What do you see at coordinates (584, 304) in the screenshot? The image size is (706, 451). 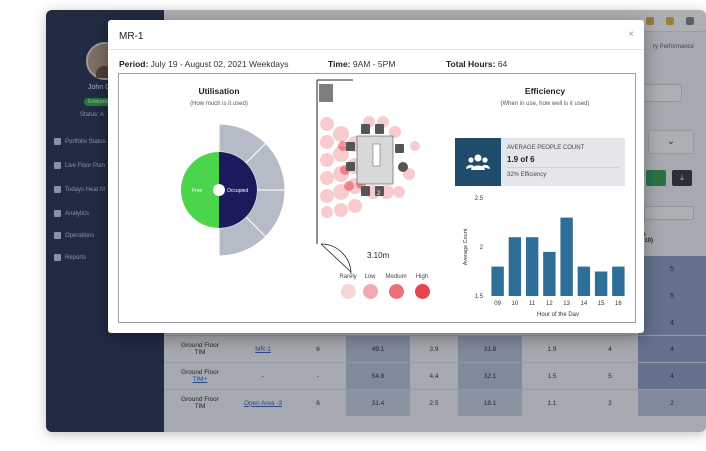 I see `x-tick-label: 14` at bounding box center [584, 304].